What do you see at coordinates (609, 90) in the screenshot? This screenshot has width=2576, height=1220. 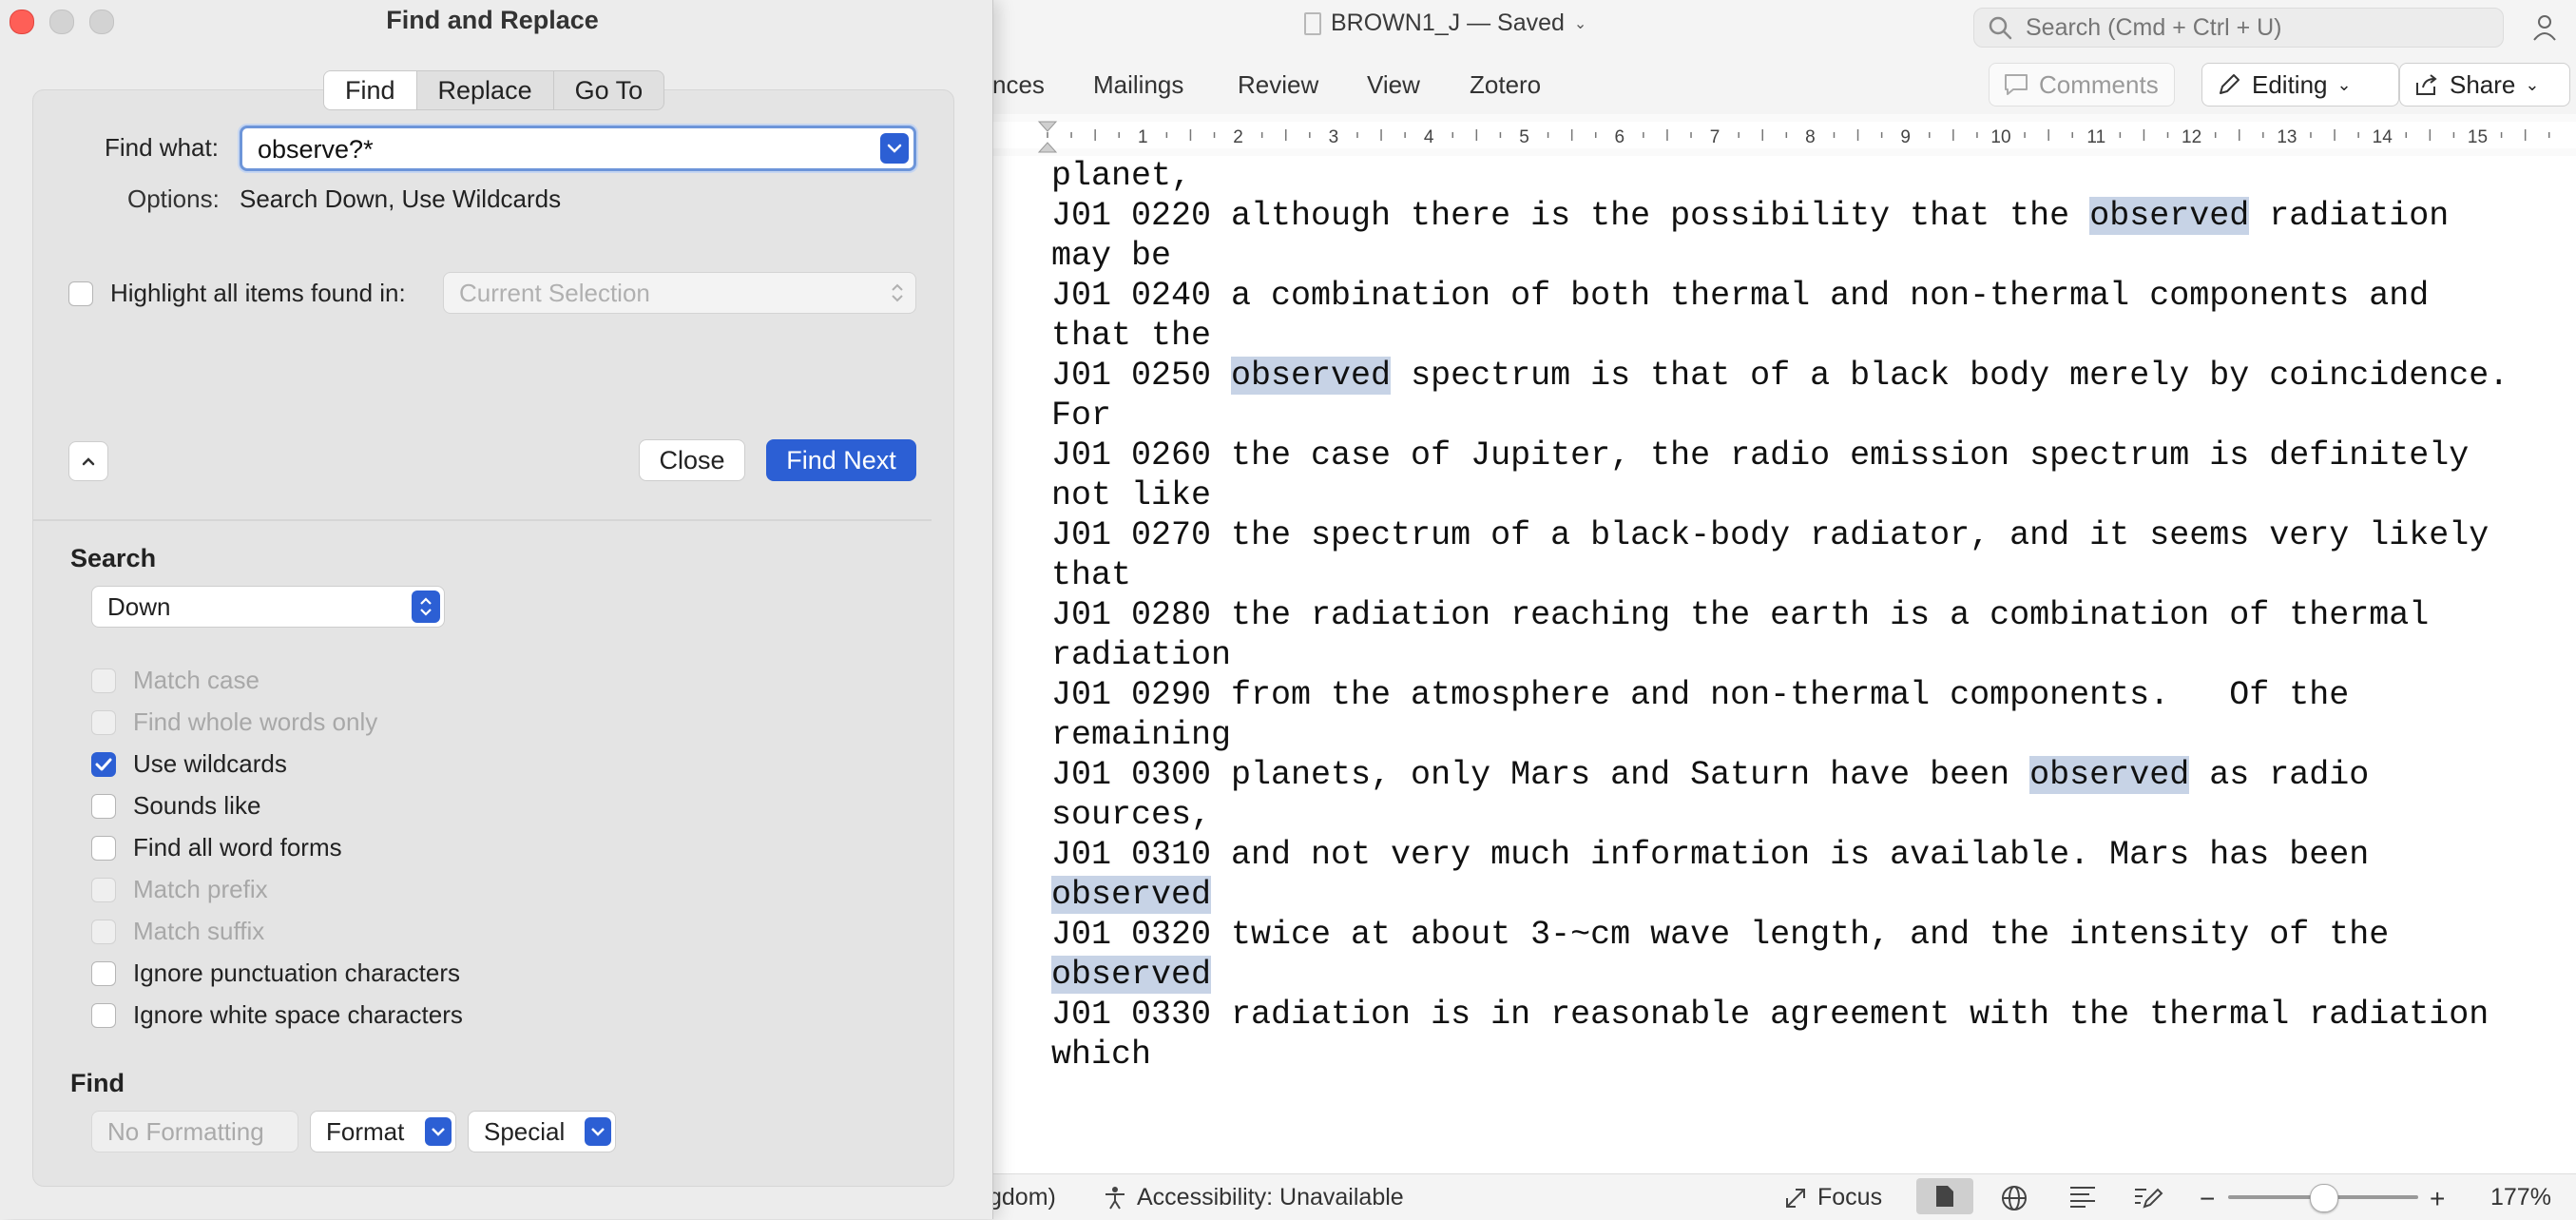 I see `tab-go-to: Go To` at bounding box center [609, 90].